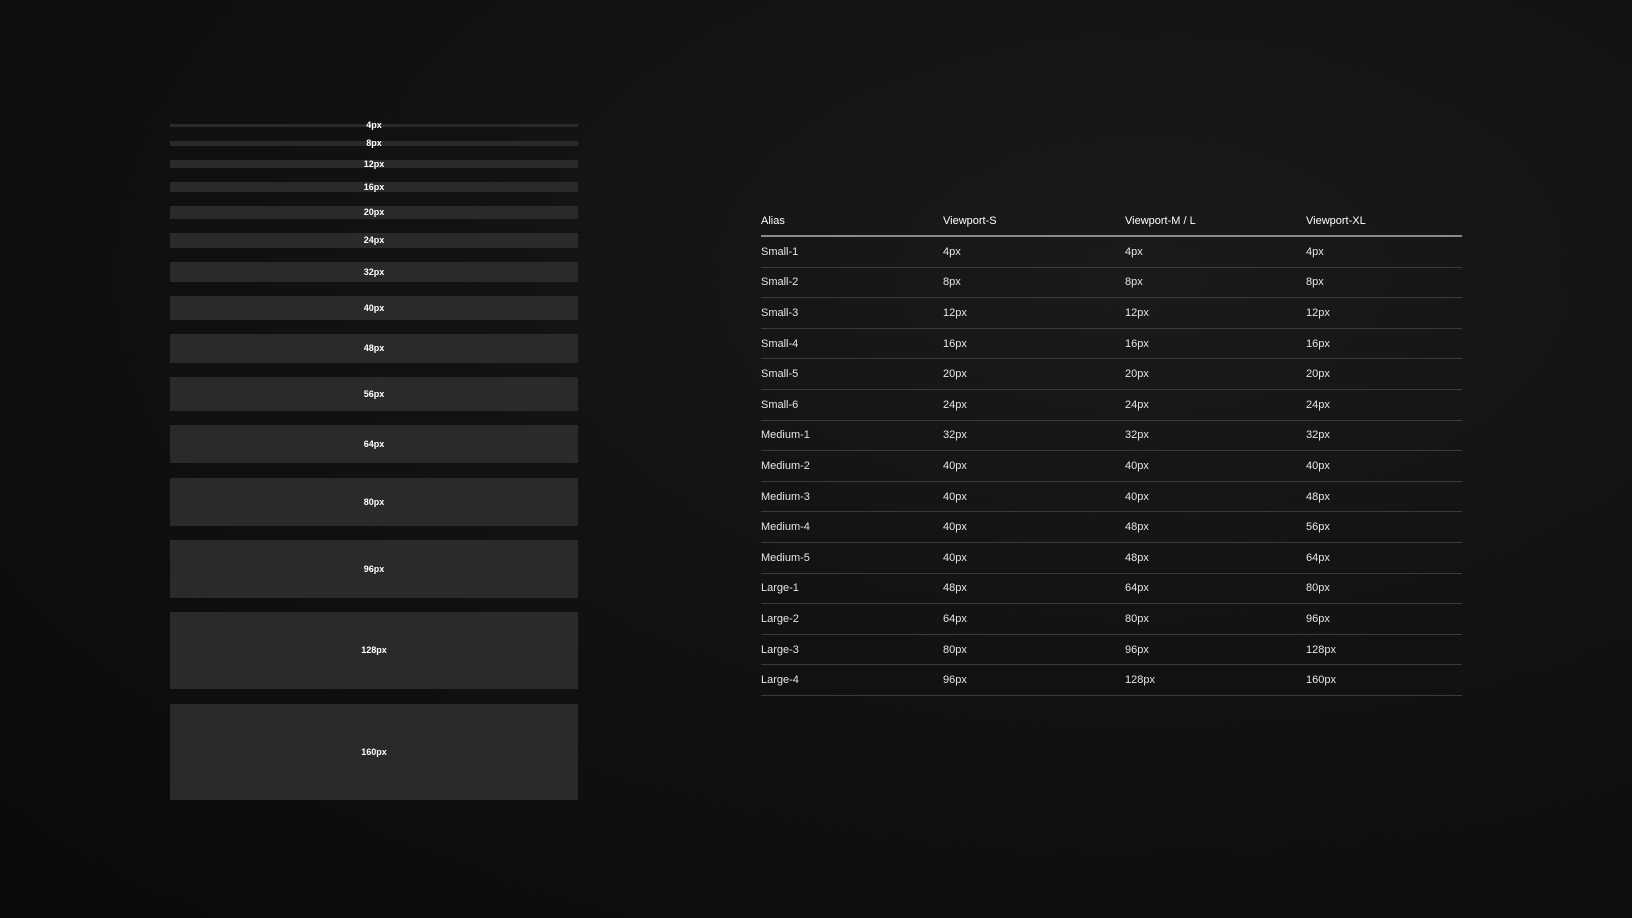  Describe the element at coordinates (1215, 436) in the screenshot. I see `viewport-m-l-cell: 32px` at that location.